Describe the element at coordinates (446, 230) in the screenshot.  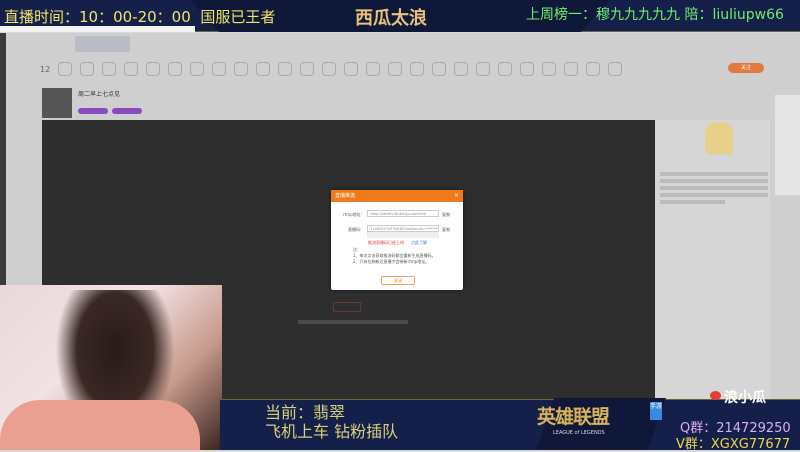
I see `copy-key-button: 复制` at that location.